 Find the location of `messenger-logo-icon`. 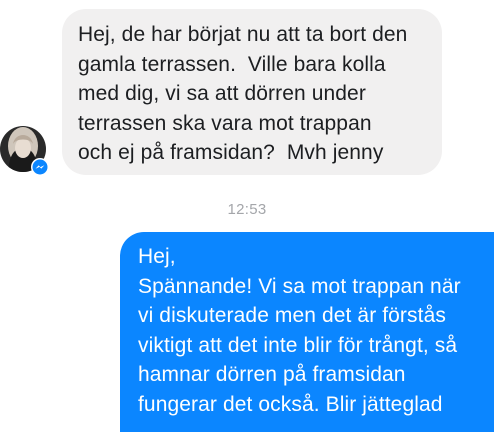

messenger-logo-icon is located at coordinates (40, 167).